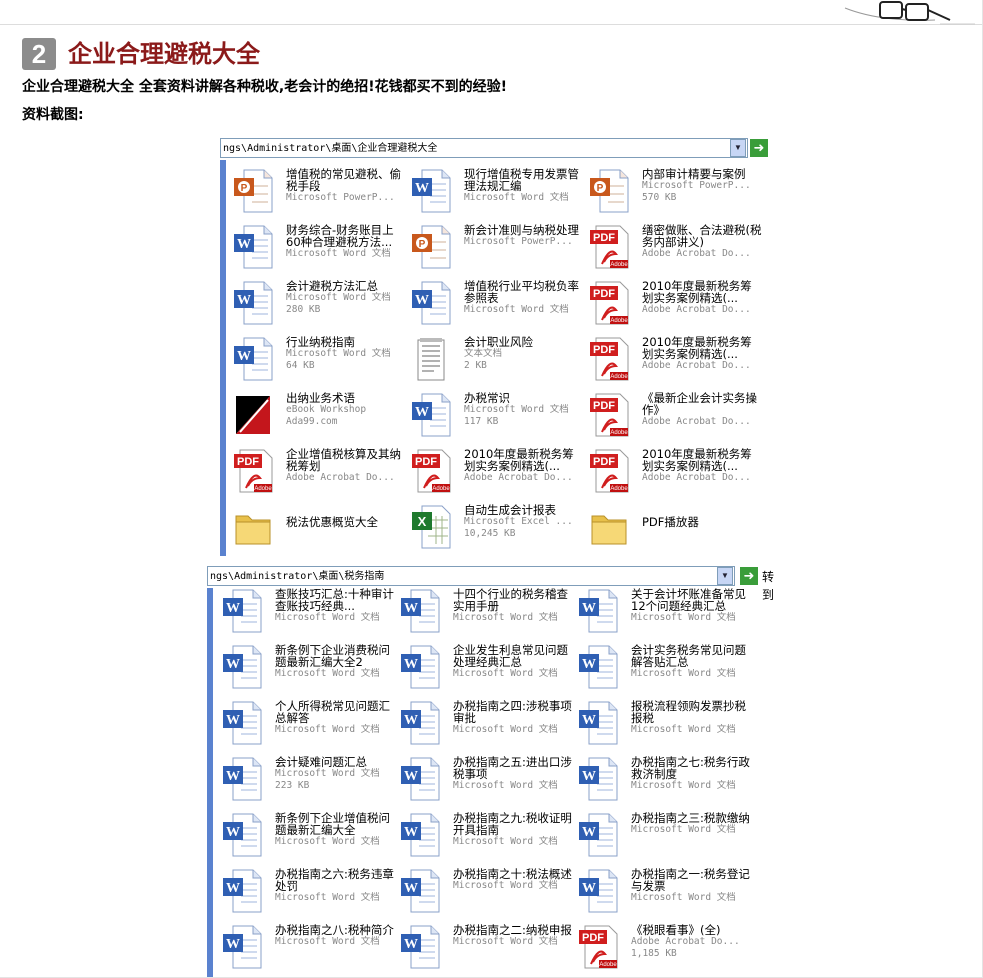 This screenshot has width=983, height=978. I want to click on file-item: W 查账技巧汇总:十种审计查账技巧经典... Microsoft Word 文档, so click(310, 614).